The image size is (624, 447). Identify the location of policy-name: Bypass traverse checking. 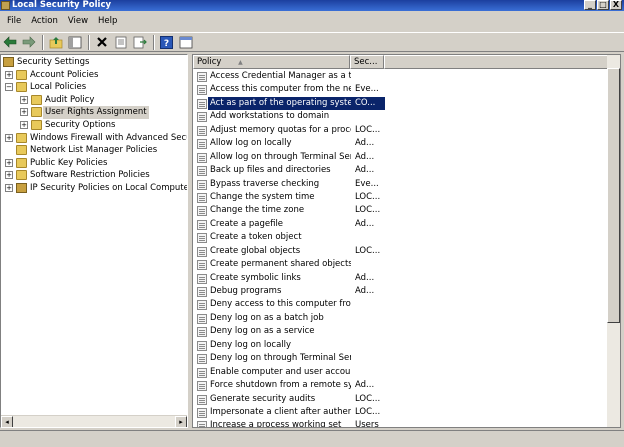
(265, 183).